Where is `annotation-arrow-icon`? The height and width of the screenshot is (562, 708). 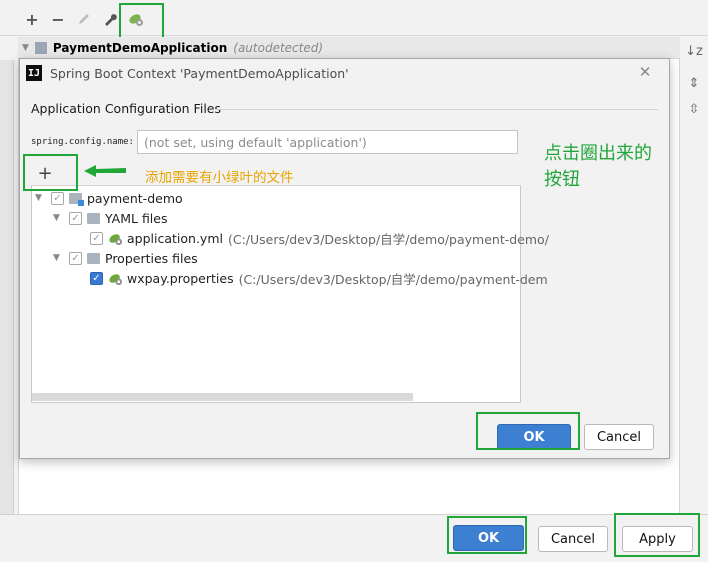
annotation-arrow-icon is located at coordinates (105, 171).